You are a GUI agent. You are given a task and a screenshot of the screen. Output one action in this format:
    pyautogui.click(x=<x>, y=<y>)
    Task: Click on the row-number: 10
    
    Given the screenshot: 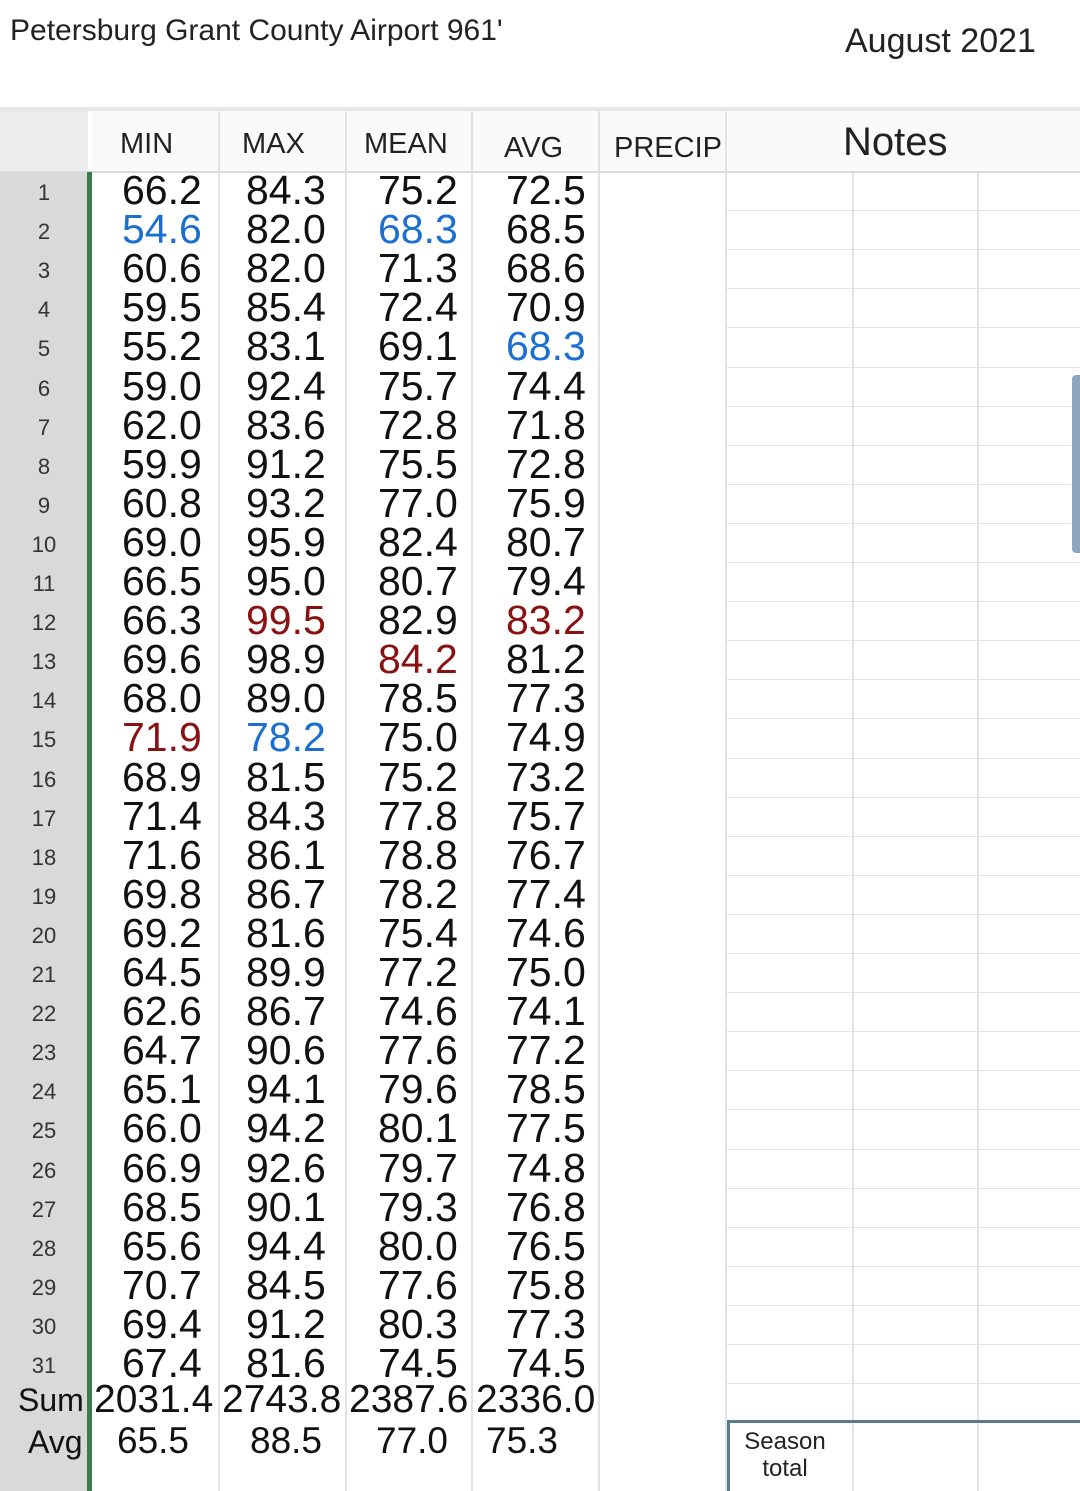 What is the action you would take?
    pyautogui.click(x=44, y=545)
    